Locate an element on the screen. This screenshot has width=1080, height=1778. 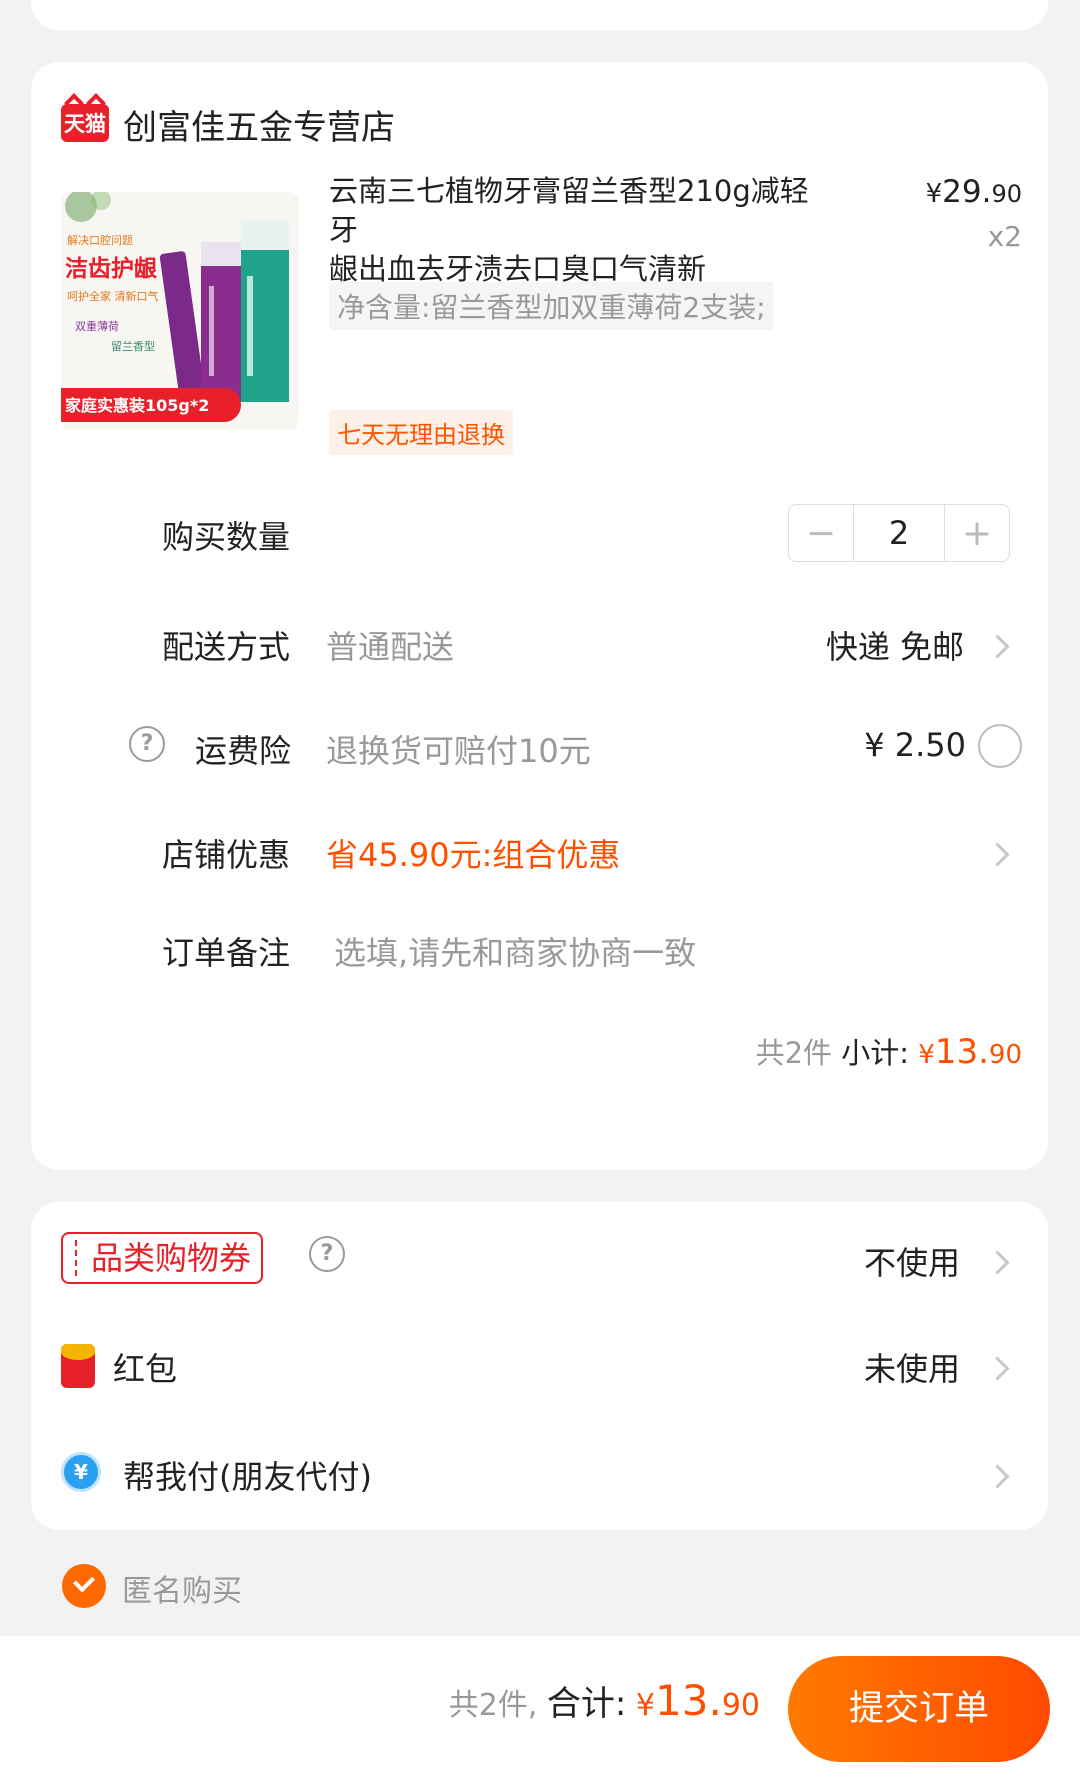
product-price: ¥29.90 is located at coordinates (974, 192).